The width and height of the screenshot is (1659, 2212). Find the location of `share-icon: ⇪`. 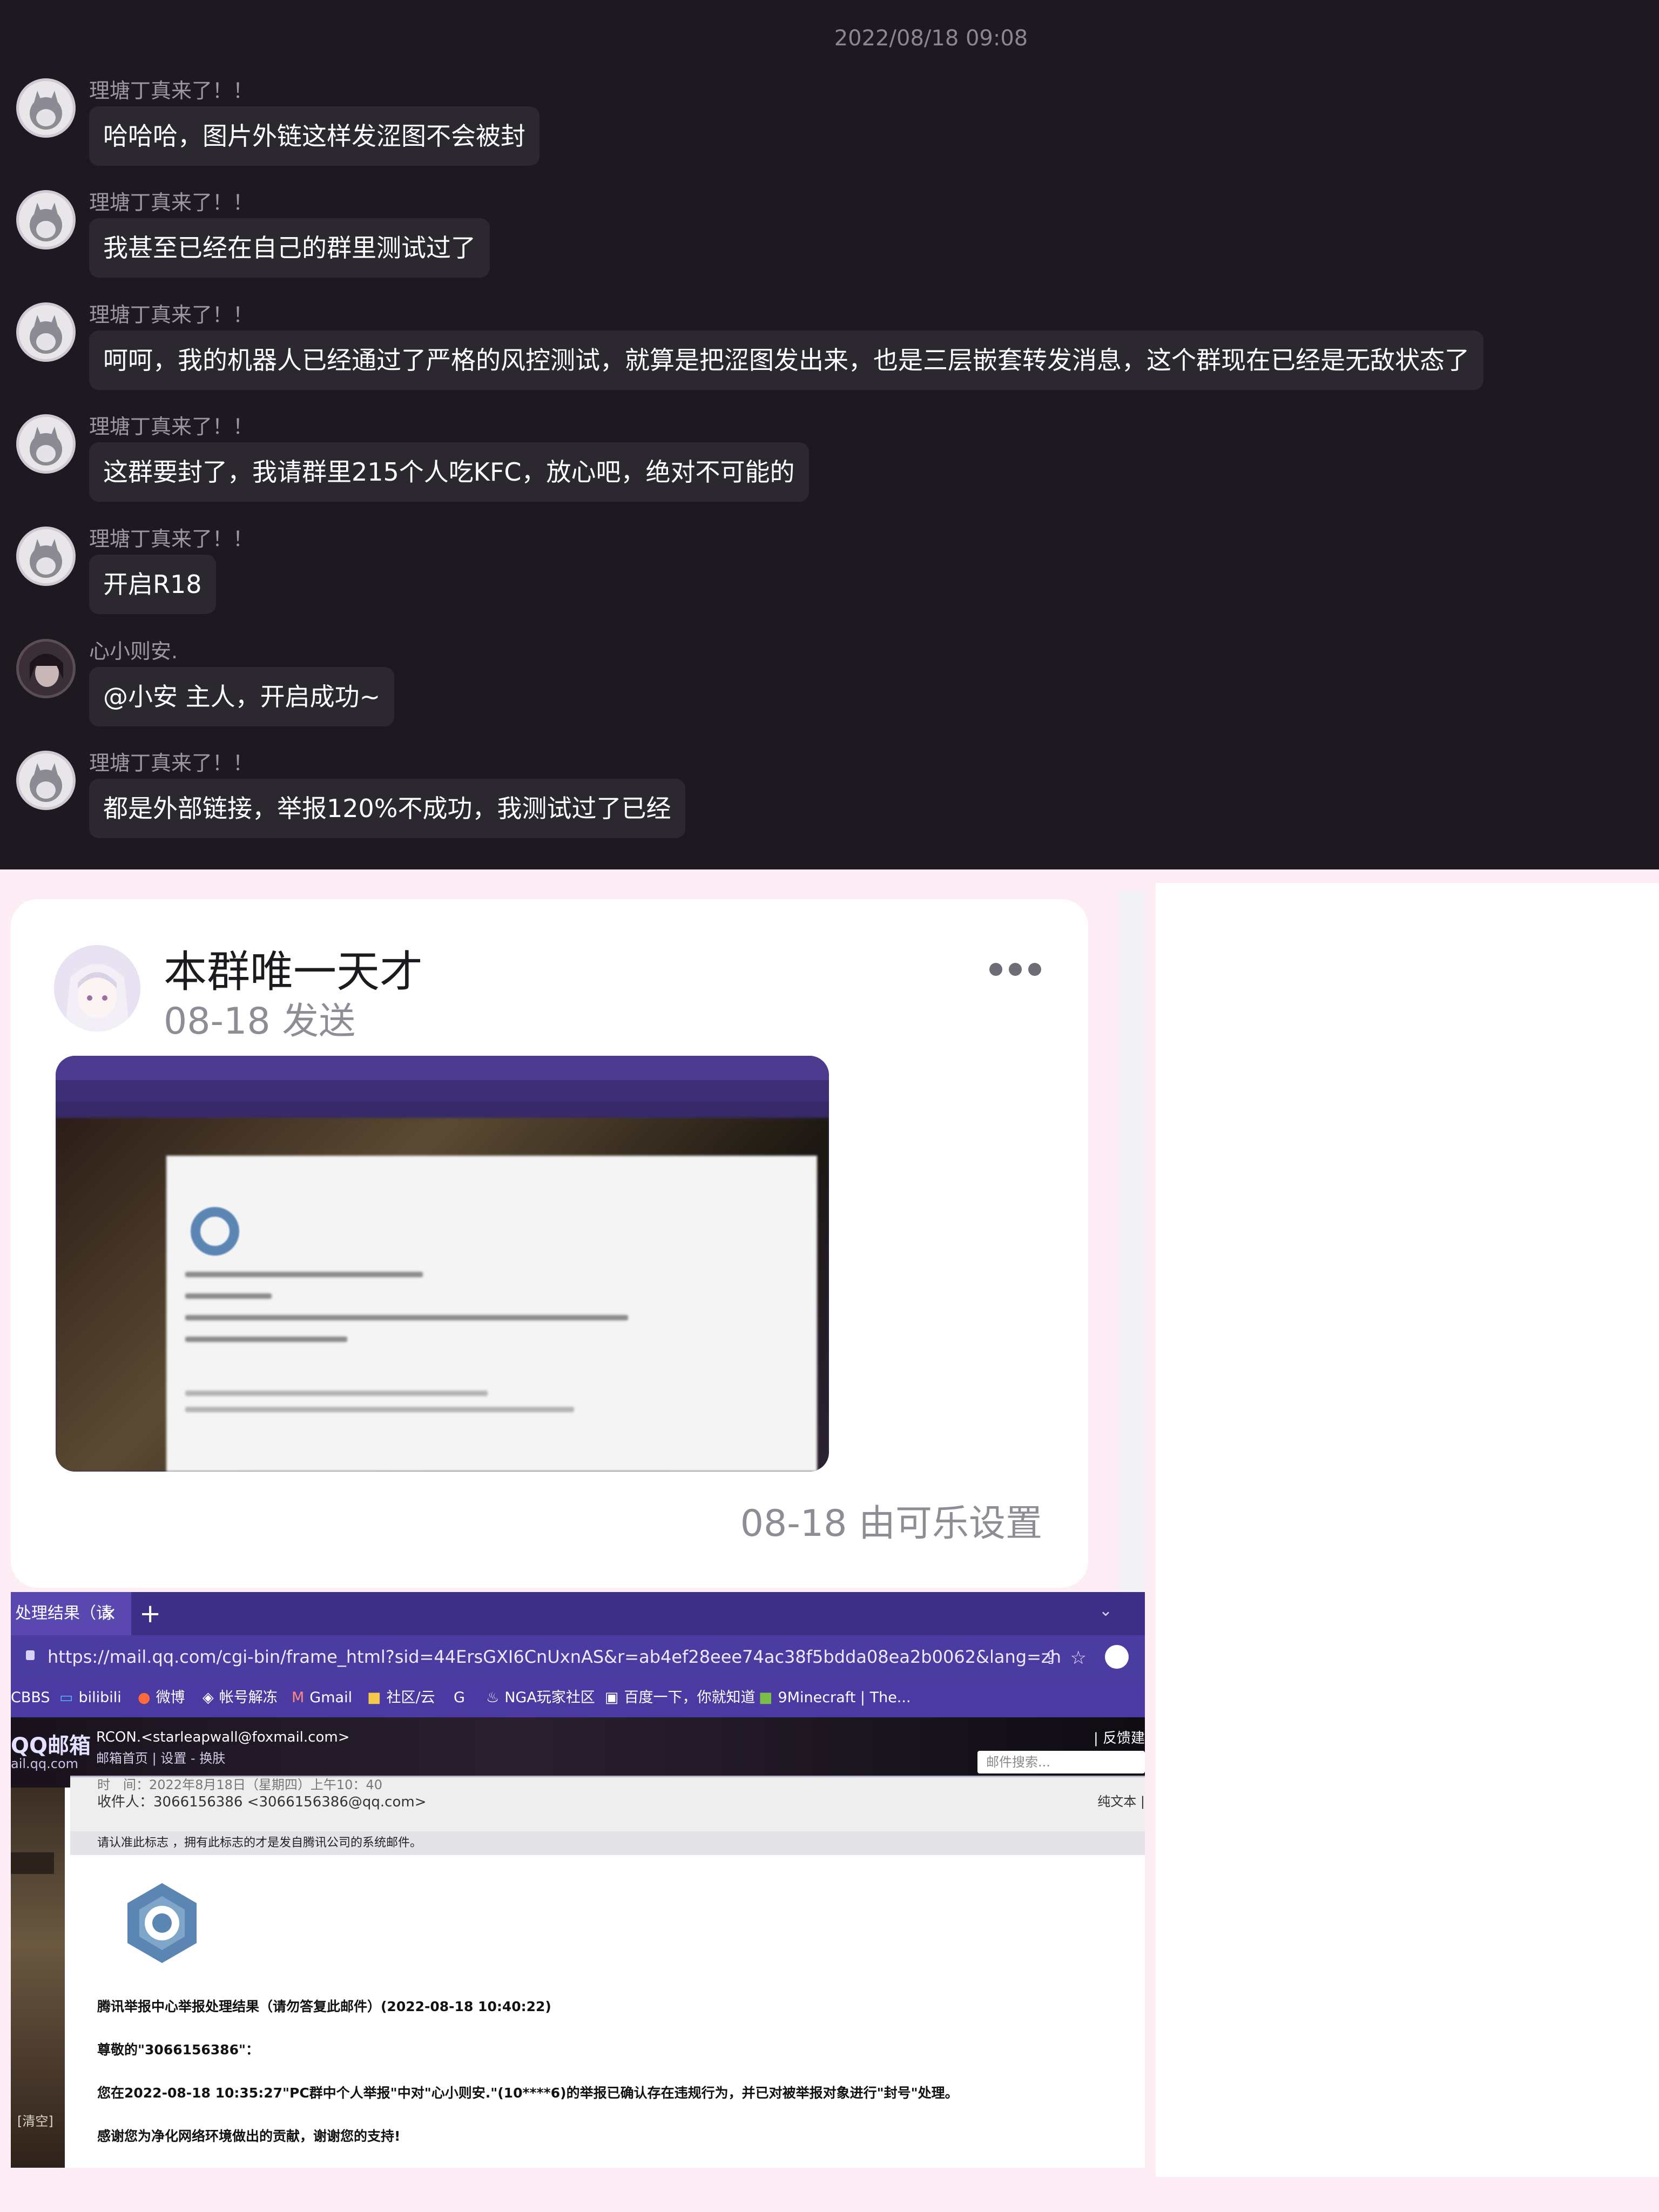

share-icon: ⇪ is located at coordinates (1051, 1658).